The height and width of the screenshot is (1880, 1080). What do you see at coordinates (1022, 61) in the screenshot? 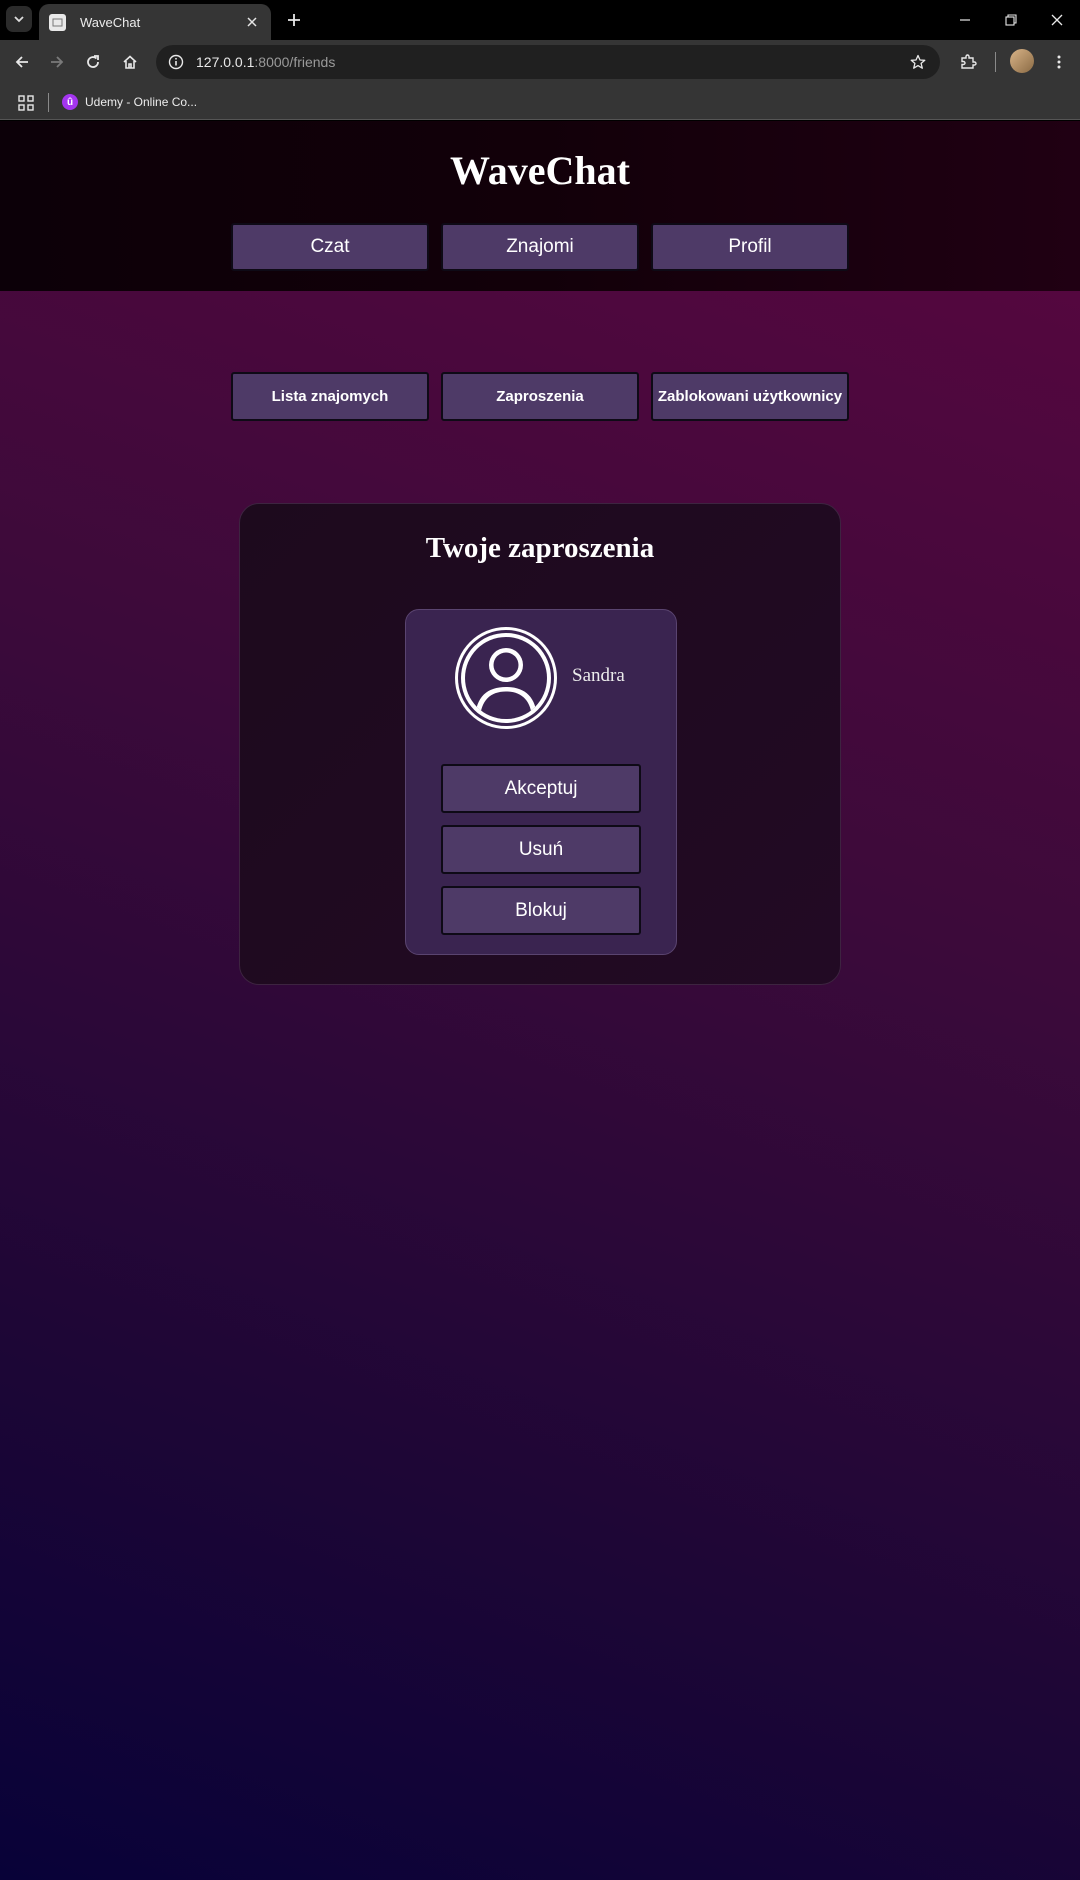
I see `profile-avatar` at bounding box center [1022, 61].